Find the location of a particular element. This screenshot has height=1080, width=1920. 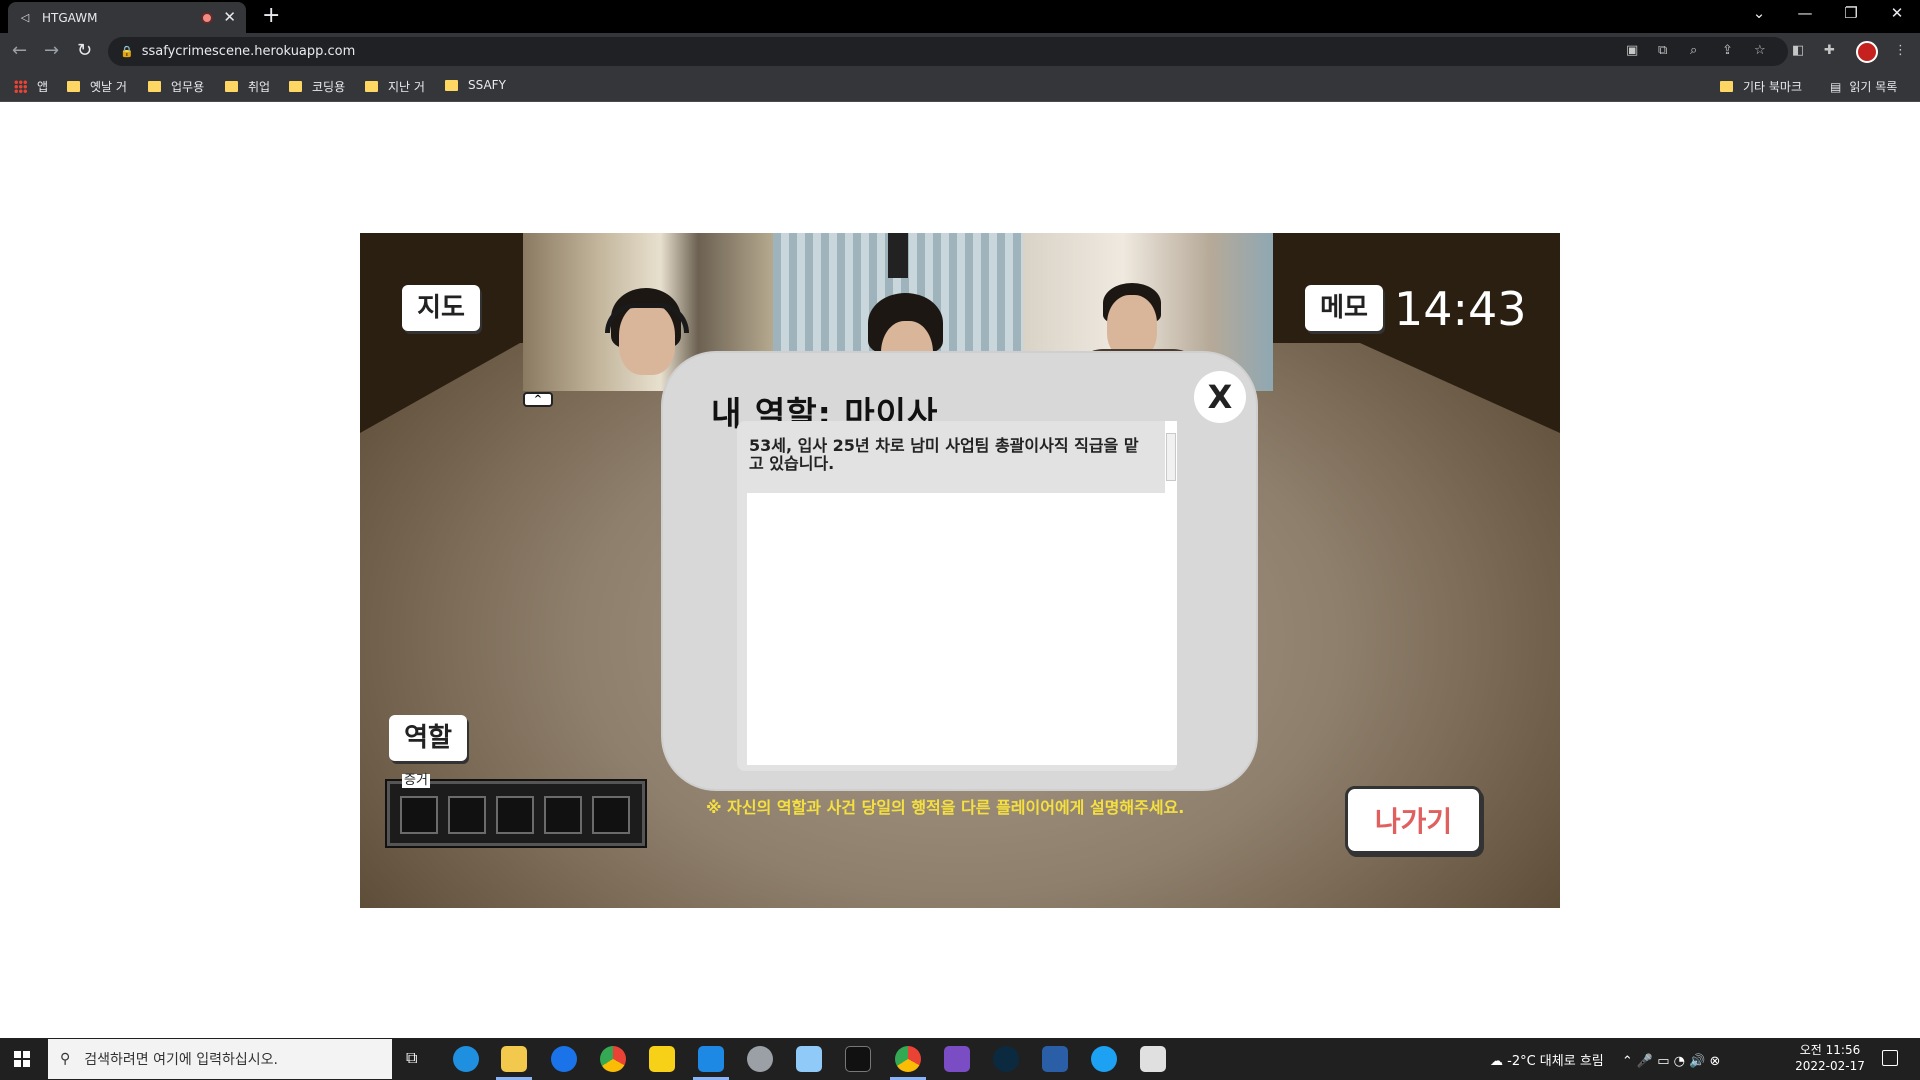

file-explorer-icon is located at coordinates (514, 1059).